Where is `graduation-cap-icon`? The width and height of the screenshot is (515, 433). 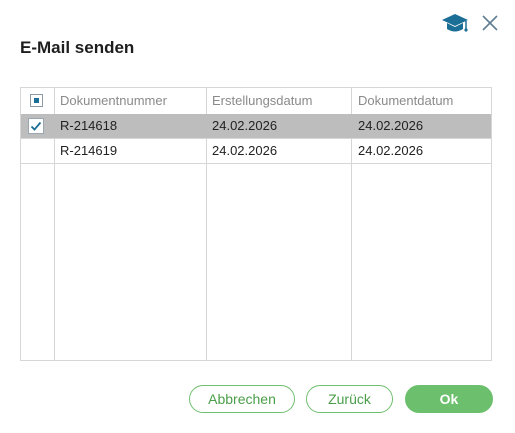
graduation-cap-icon is located at coordinates (456, 24).